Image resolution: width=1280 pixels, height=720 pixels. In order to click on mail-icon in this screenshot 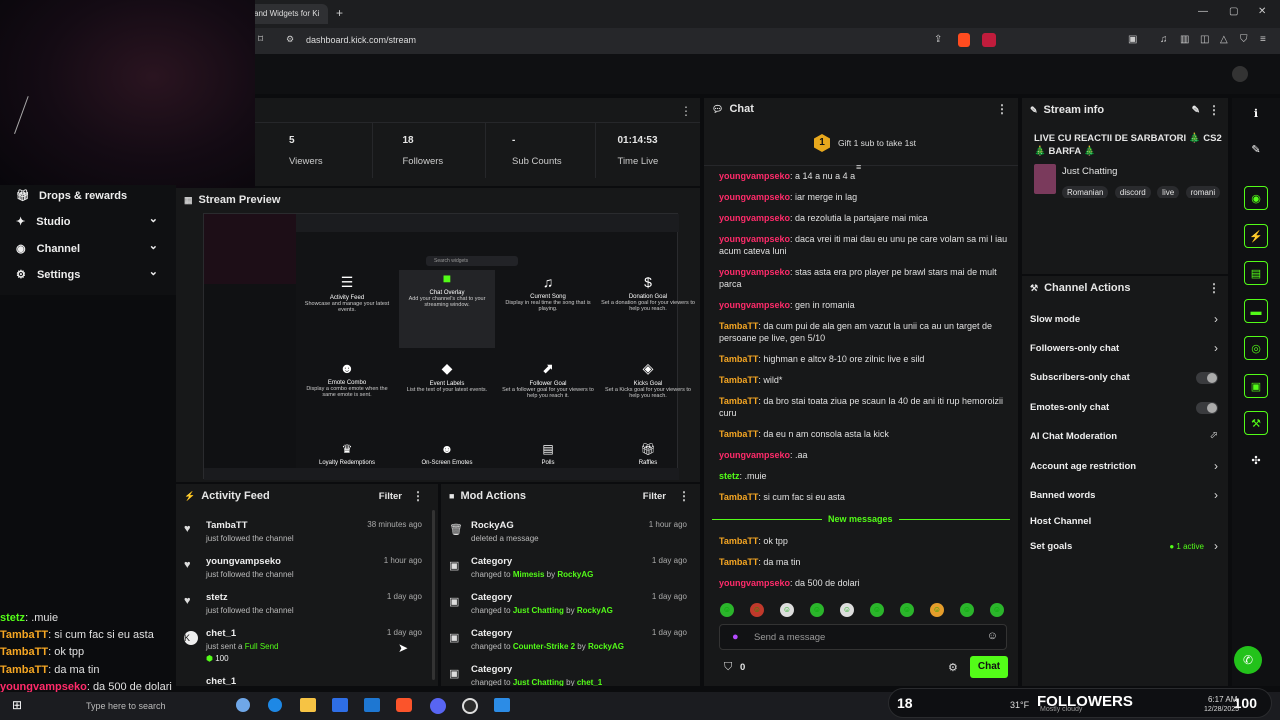, I will do `click(372, 705)`.